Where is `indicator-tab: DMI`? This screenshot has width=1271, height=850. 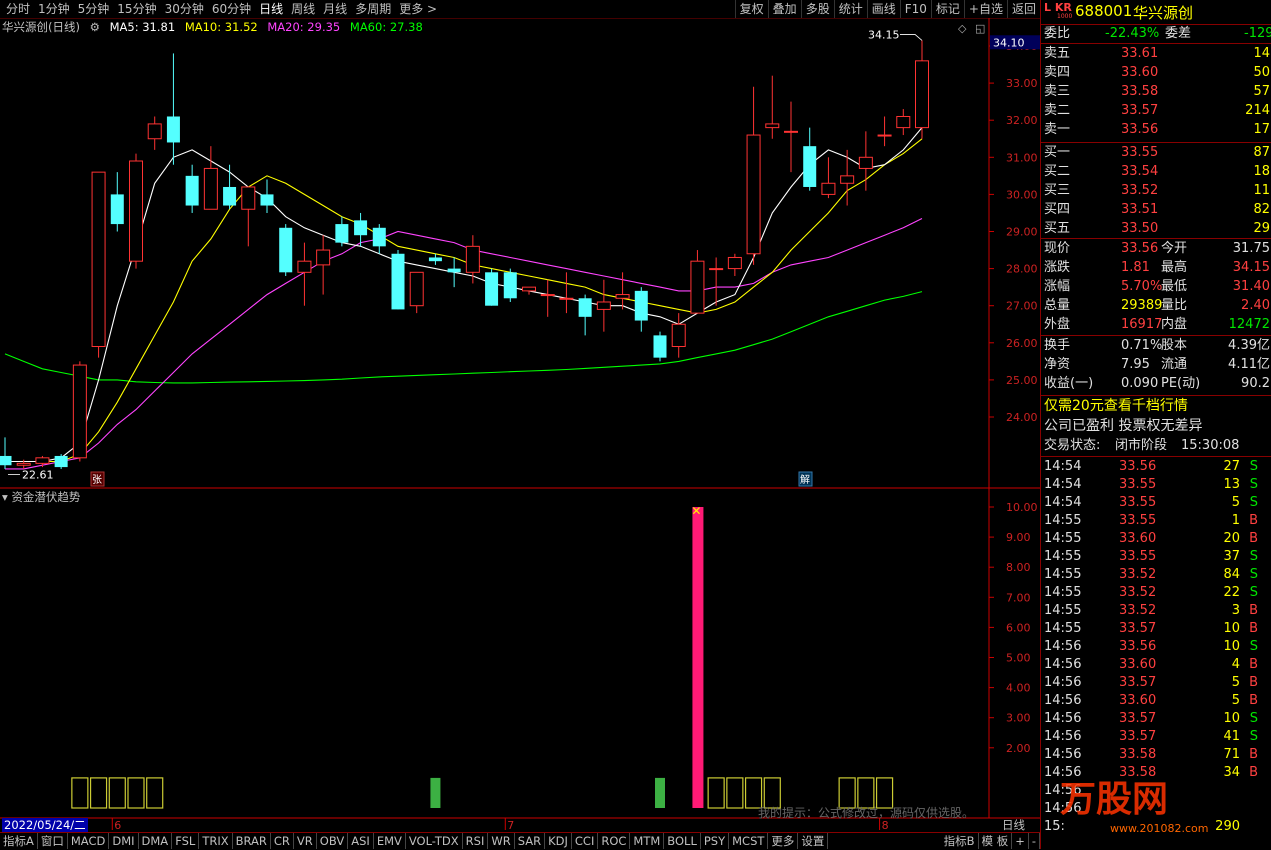 indicator-tab: DMI is located at coordinates (124, 841).